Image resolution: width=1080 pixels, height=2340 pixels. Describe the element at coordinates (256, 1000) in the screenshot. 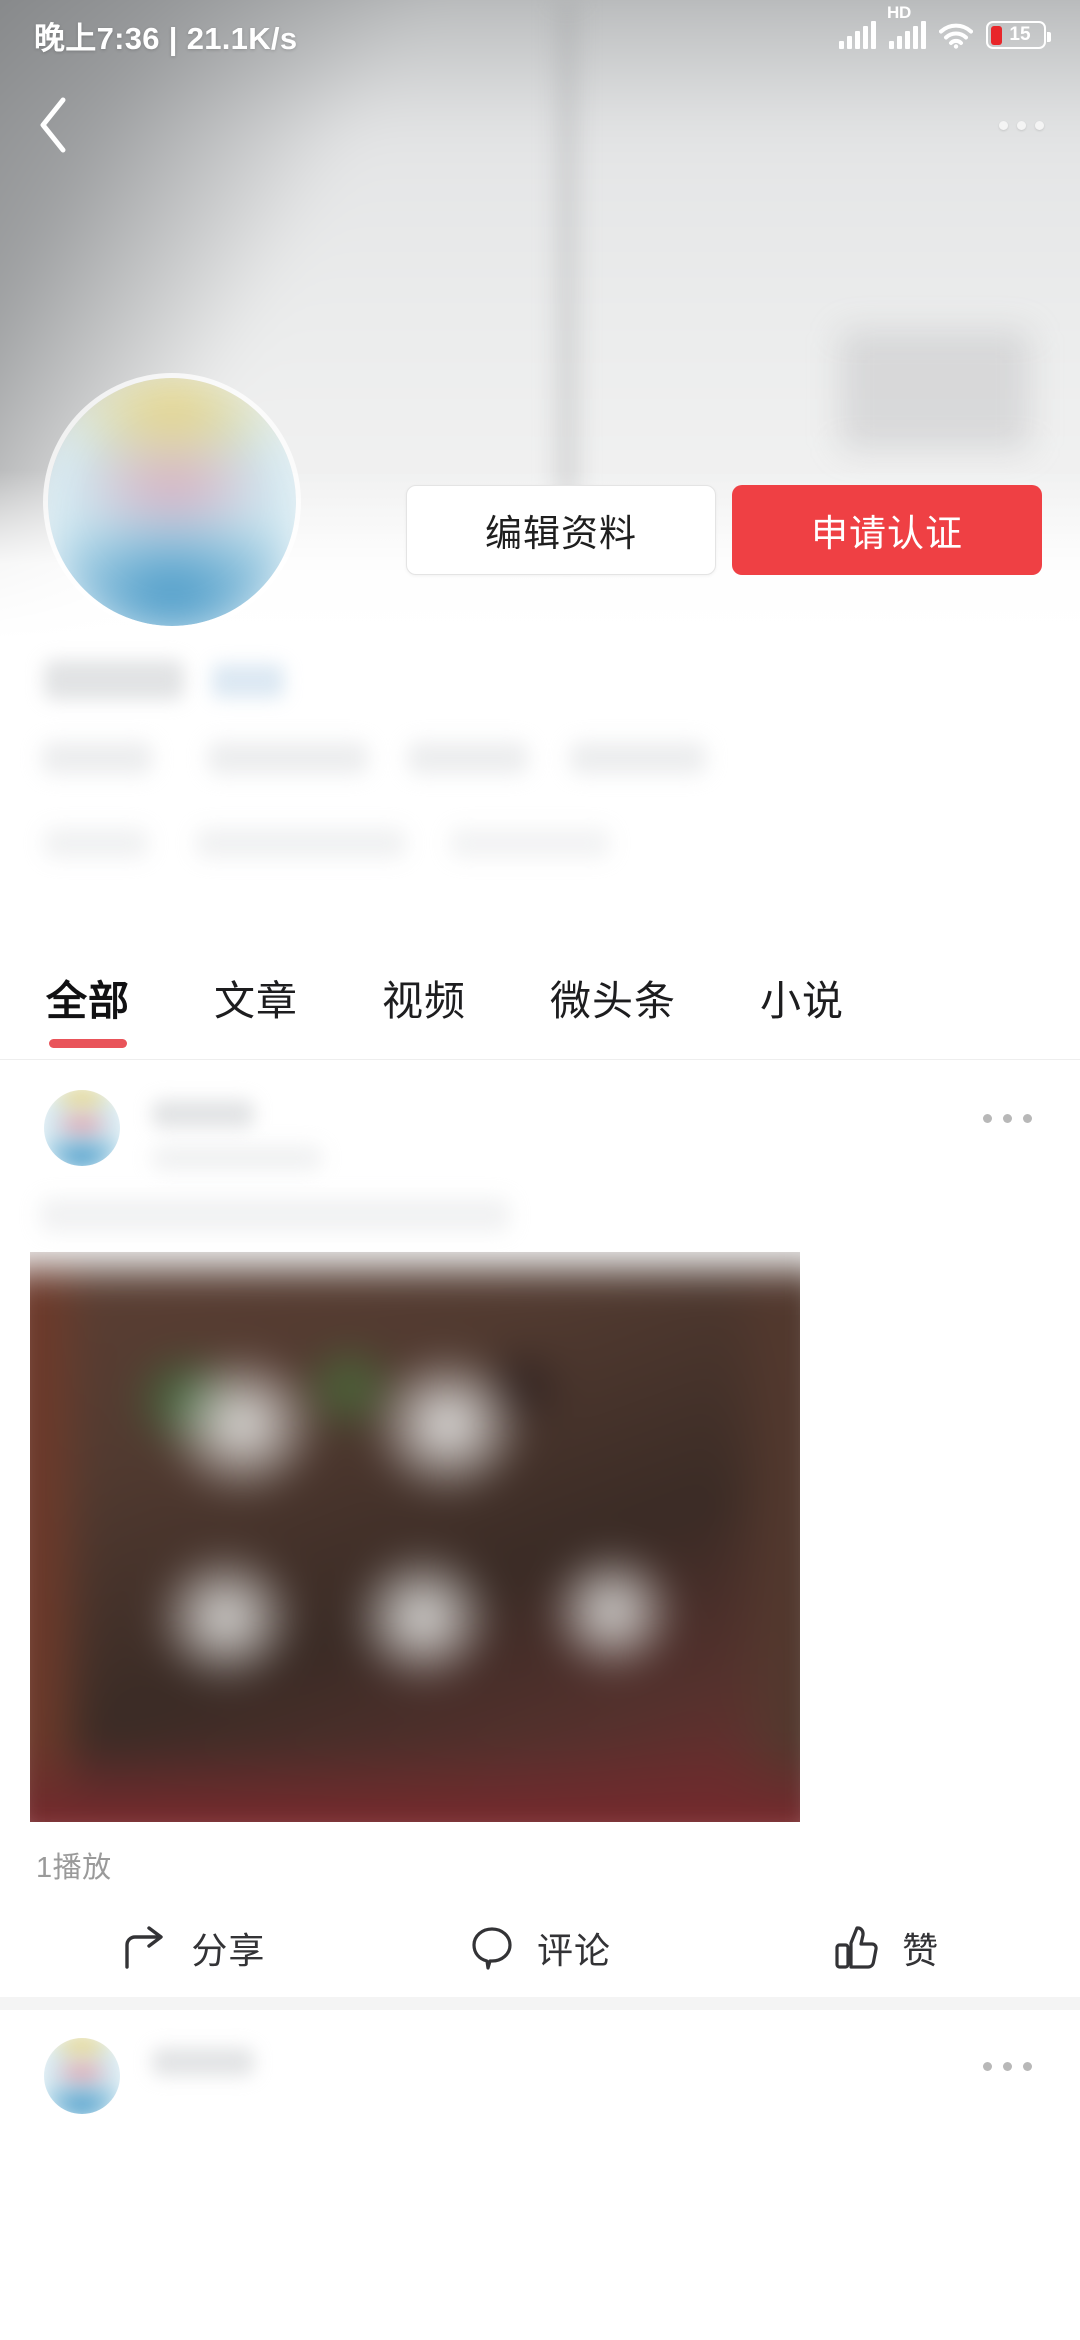

I see `tab-articles: 文章` at that location.